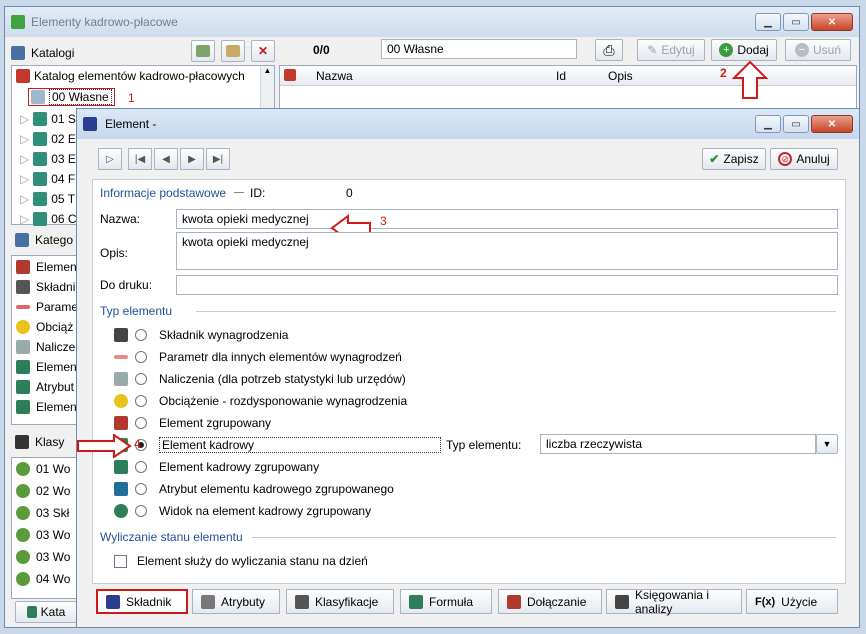  I want to click on tree-root: Katalog elementów kadrowo-płacowych, so click(130, 76).